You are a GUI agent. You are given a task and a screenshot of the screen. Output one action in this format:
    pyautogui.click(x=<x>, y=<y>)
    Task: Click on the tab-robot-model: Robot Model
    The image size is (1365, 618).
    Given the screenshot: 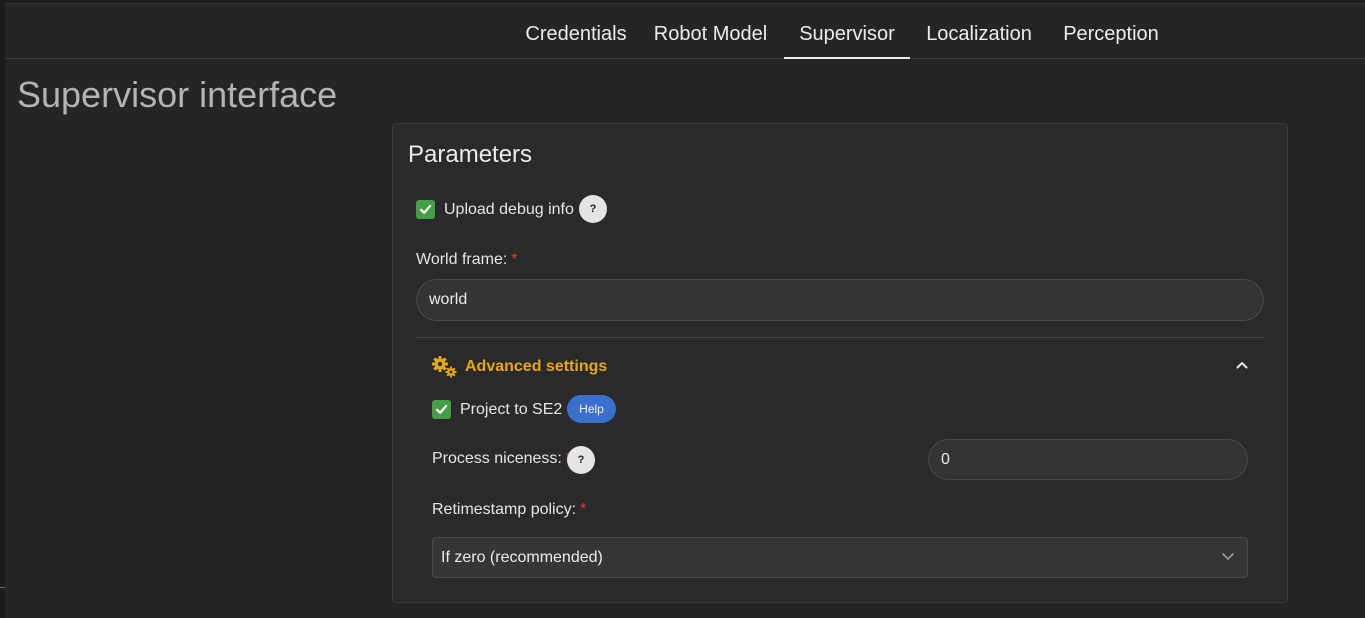 What is the action you would take?
    pyautogui.click(x=710, y=30)
    